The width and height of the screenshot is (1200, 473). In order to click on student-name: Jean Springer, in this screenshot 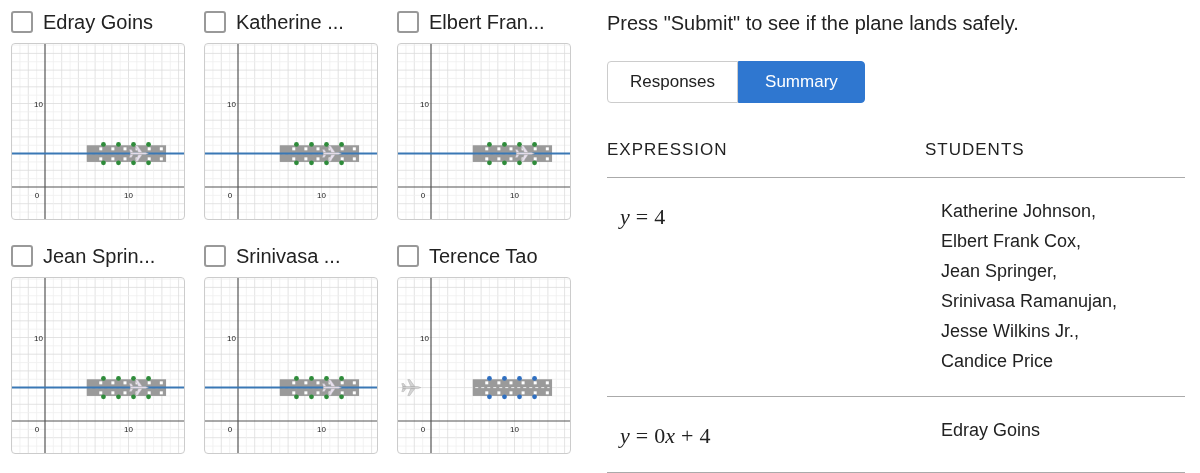, I will do `click(999, 271)`.